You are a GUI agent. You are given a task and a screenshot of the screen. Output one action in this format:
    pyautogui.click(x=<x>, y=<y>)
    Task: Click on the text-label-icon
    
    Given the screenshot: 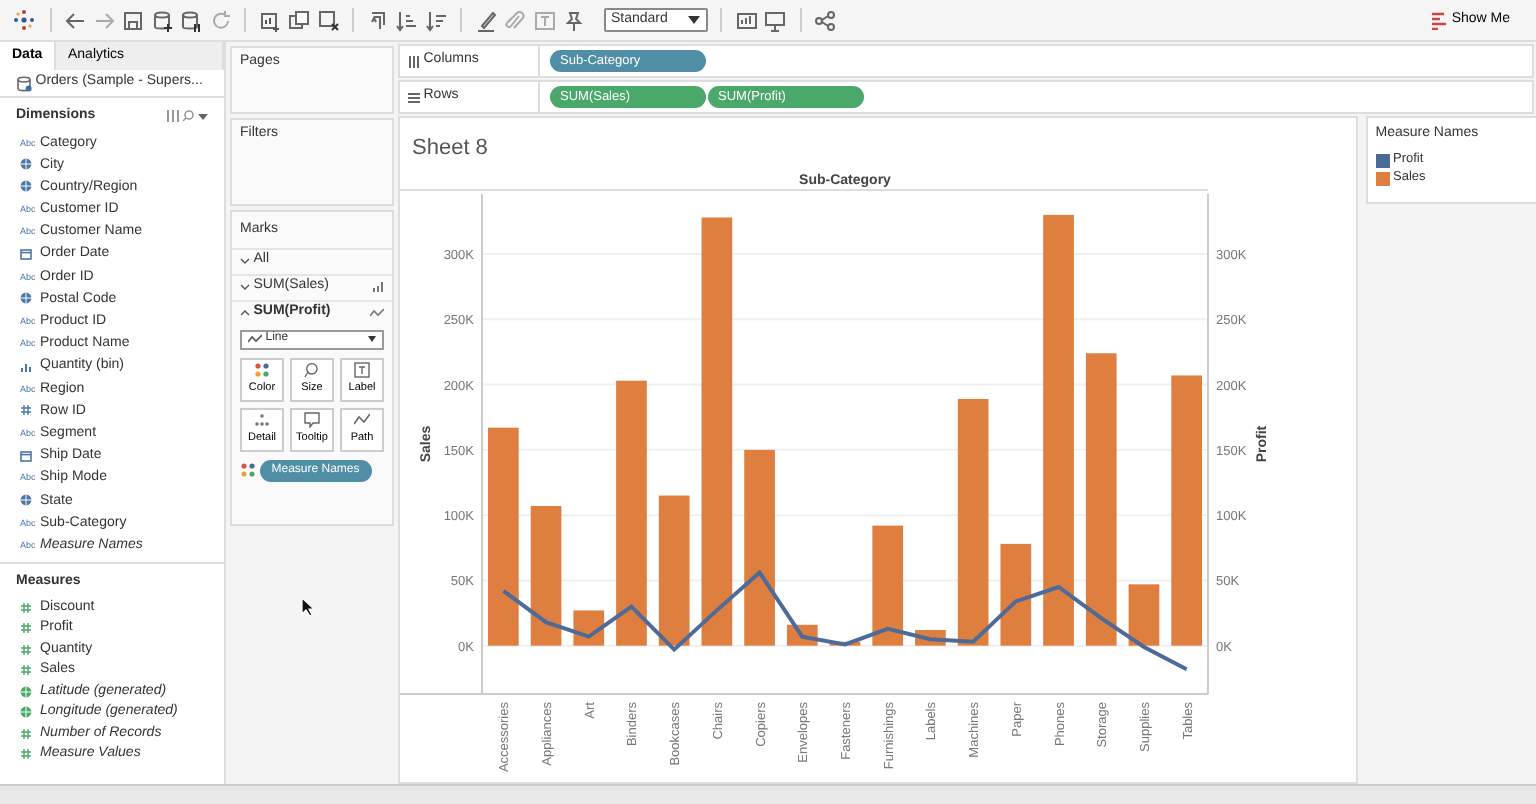 What is the action you would take?
    pyautogui.click(x=362, y=369)
    